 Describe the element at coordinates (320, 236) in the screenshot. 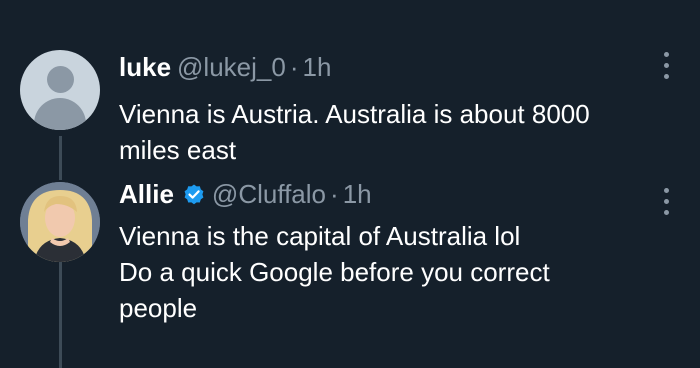

I see `tweet-text-line: Vienna is the capital of Australia lol` at that location.